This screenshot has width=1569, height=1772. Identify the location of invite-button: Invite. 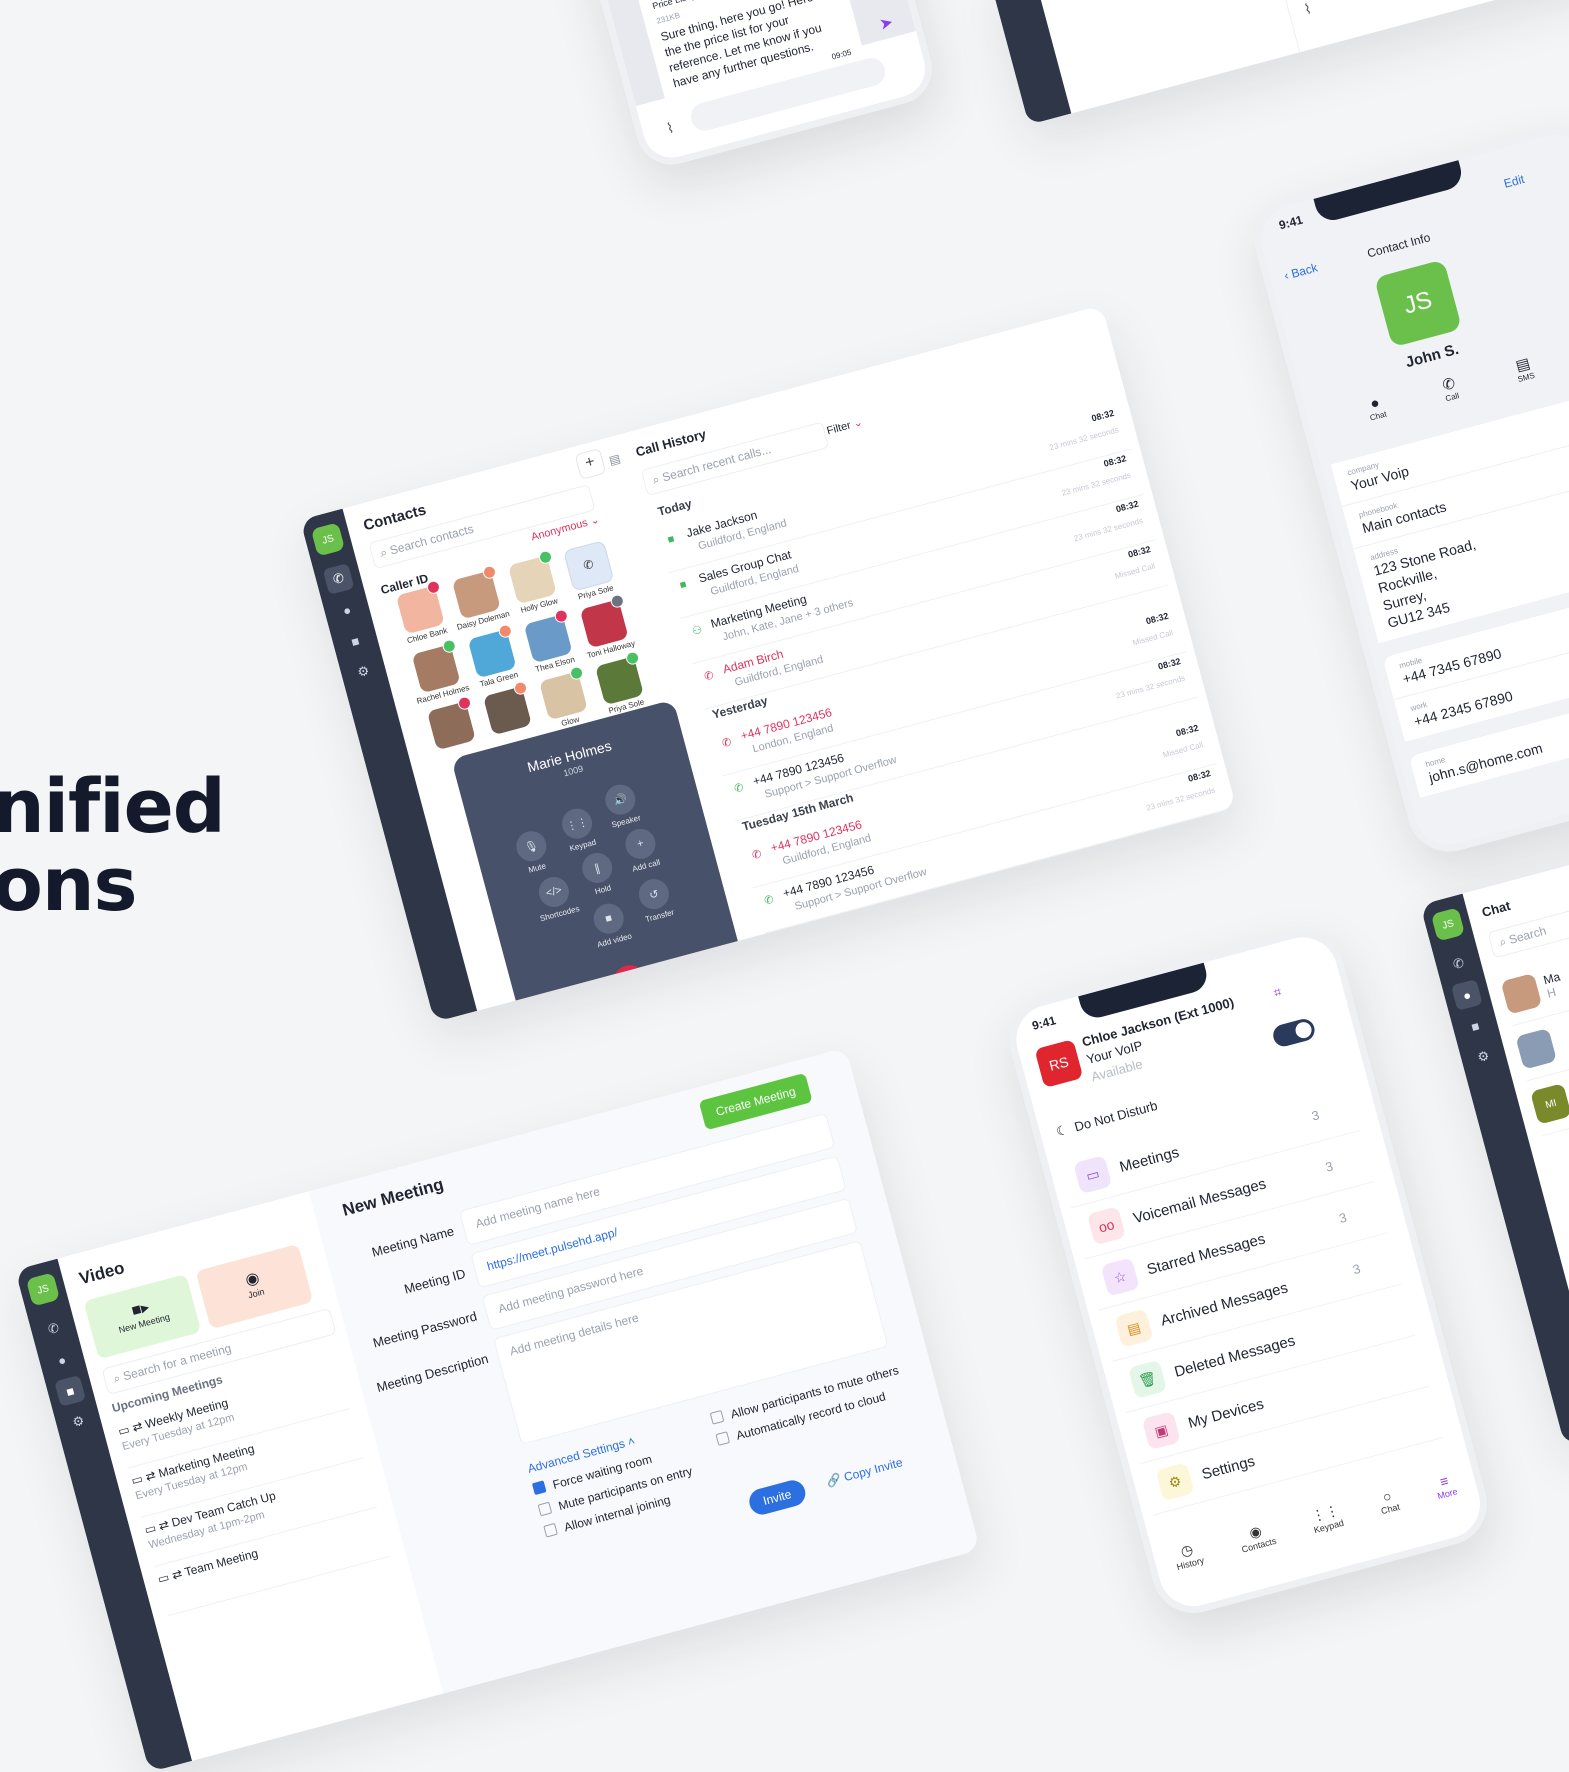
(777, 1497).